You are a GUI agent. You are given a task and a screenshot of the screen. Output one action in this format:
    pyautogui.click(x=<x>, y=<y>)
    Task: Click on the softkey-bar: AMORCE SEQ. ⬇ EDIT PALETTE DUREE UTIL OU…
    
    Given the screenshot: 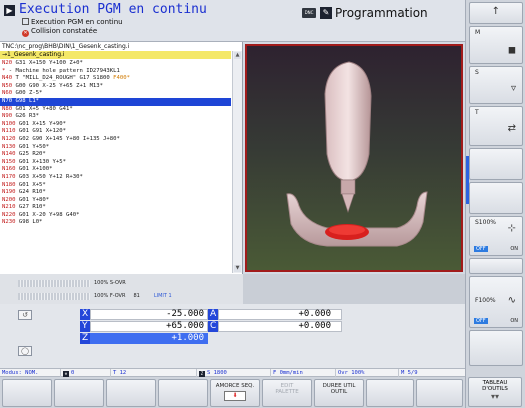 What is the action you would take?
    pyautogui.click(x=232, y=392)
    